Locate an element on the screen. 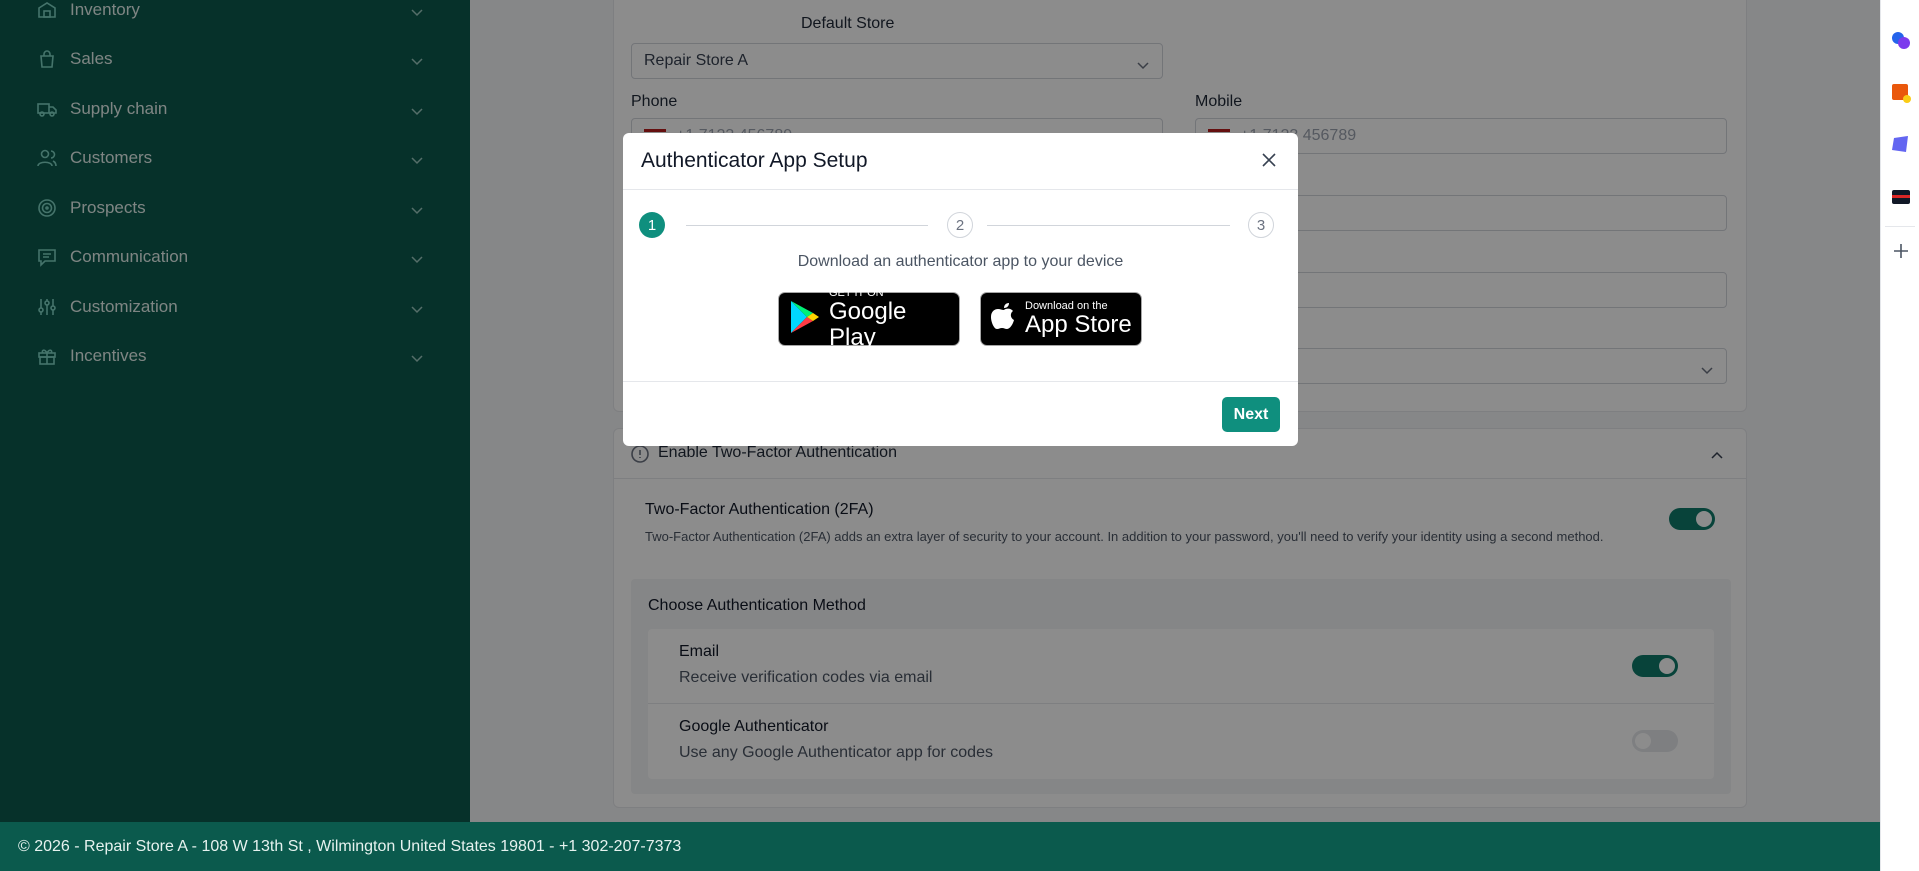 The image size is (1919, 871). extension-card-icon is located at coordinates (1900, 196).